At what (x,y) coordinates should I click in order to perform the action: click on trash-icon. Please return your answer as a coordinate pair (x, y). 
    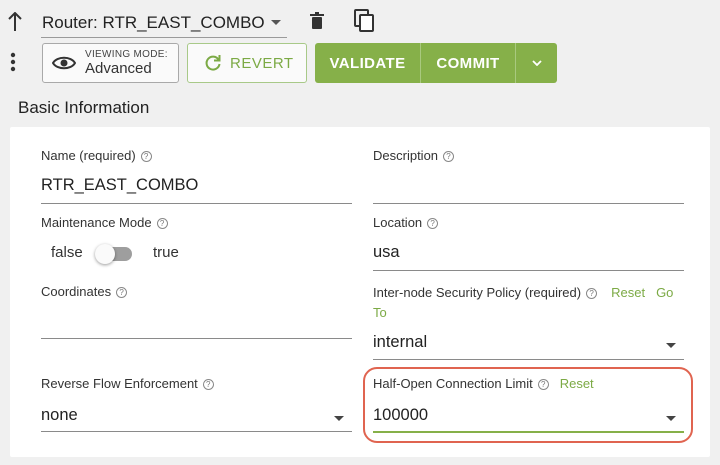
    Looking at the image, I should click on (317, 21).